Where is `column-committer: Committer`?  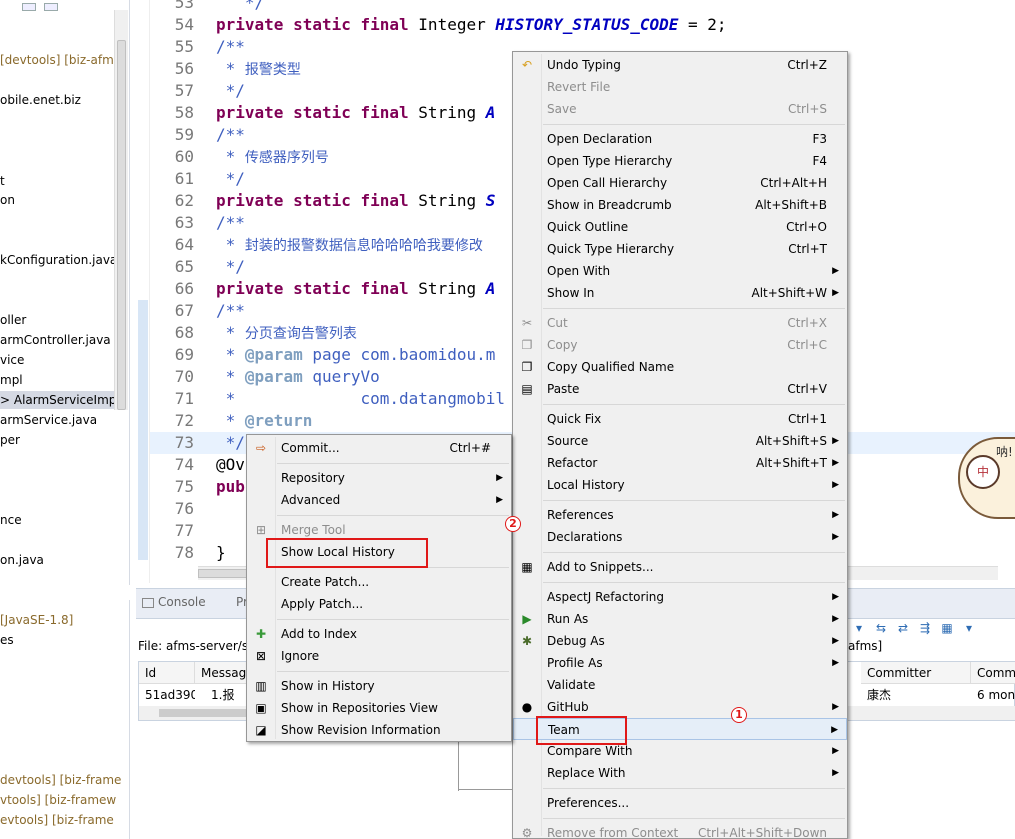
column-committer: Committer is located at coordinates (916, 673).